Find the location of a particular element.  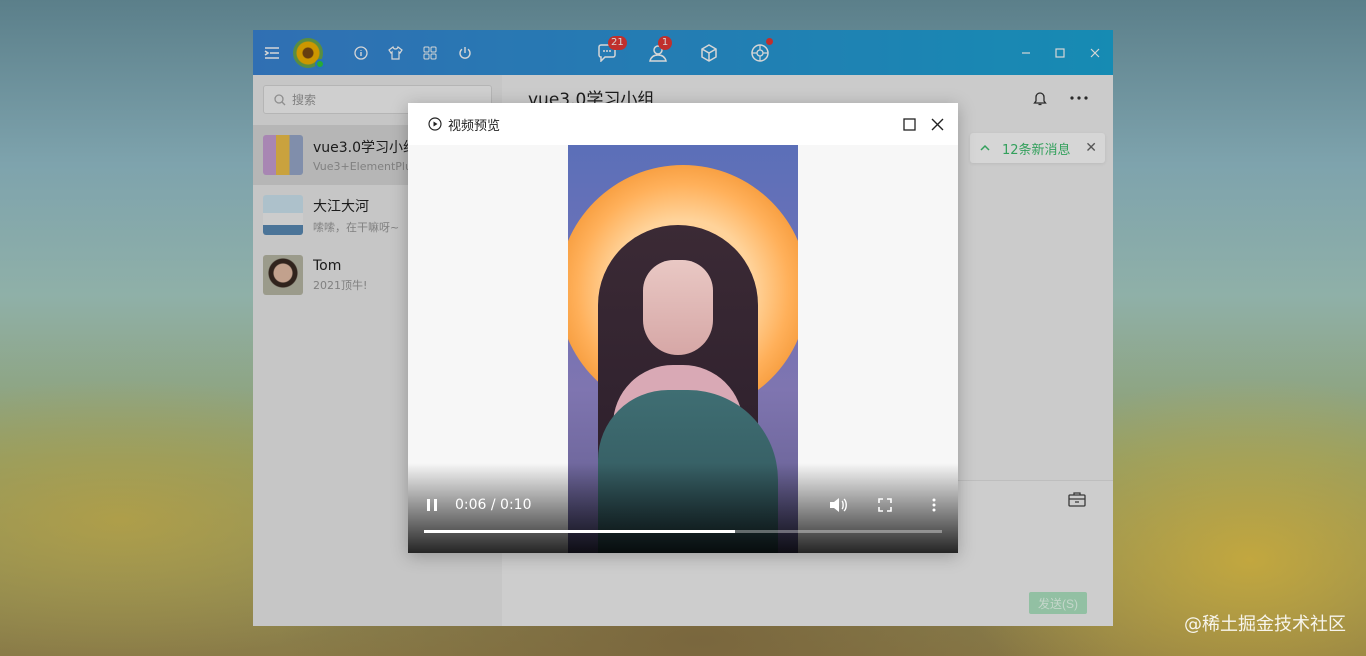

video-progress-bar is located at coordinates (683, 531).